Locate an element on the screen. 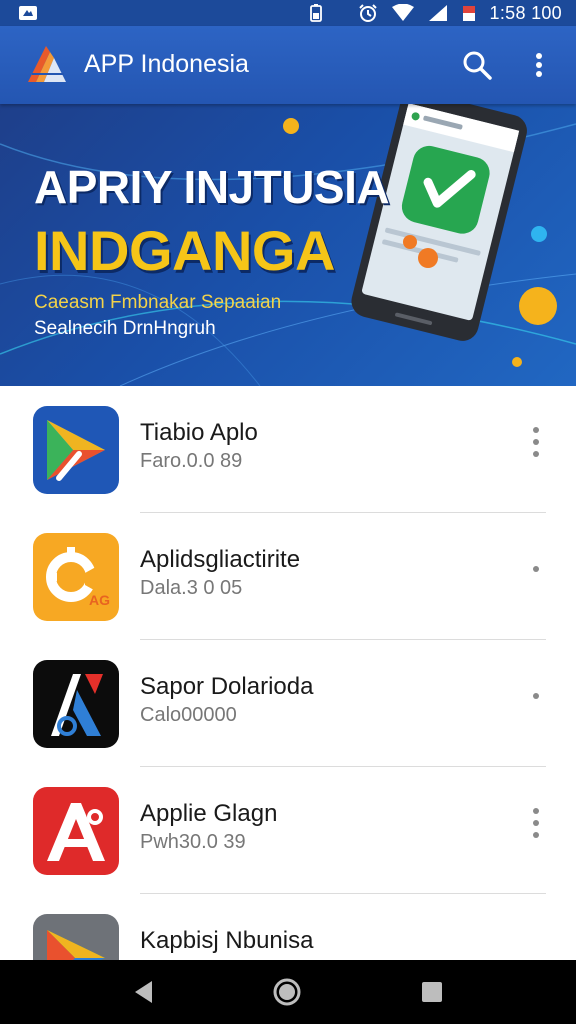  app-meta: Calo00000 is located at coordinates (188, 715).